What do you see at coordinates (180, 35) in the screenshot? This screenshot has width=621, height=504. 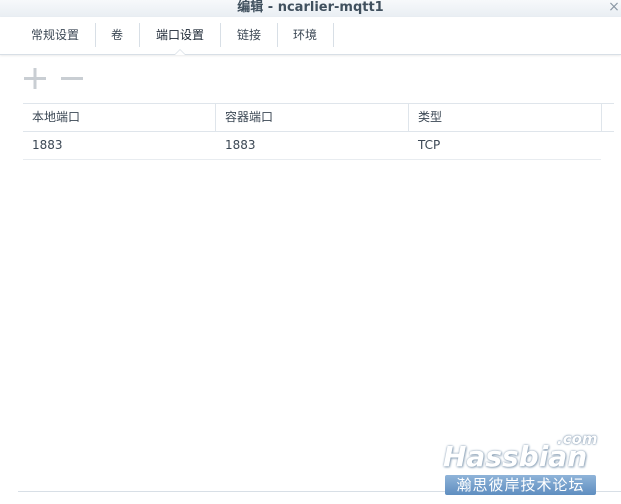 I see `tab-port-settings: 端口设置` at bounding box center [180, 35].